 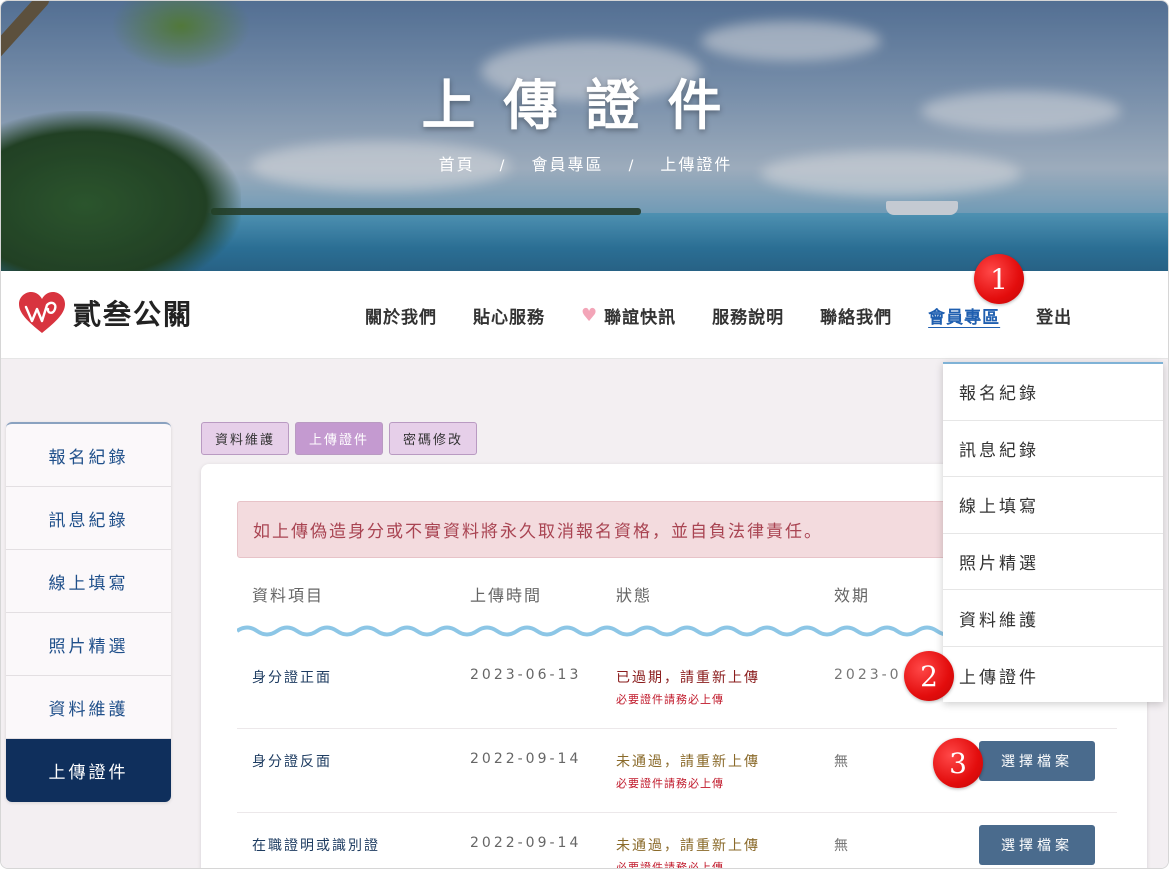 I want to click on column-header-expiry: 效期, so click(x=852, y=595).